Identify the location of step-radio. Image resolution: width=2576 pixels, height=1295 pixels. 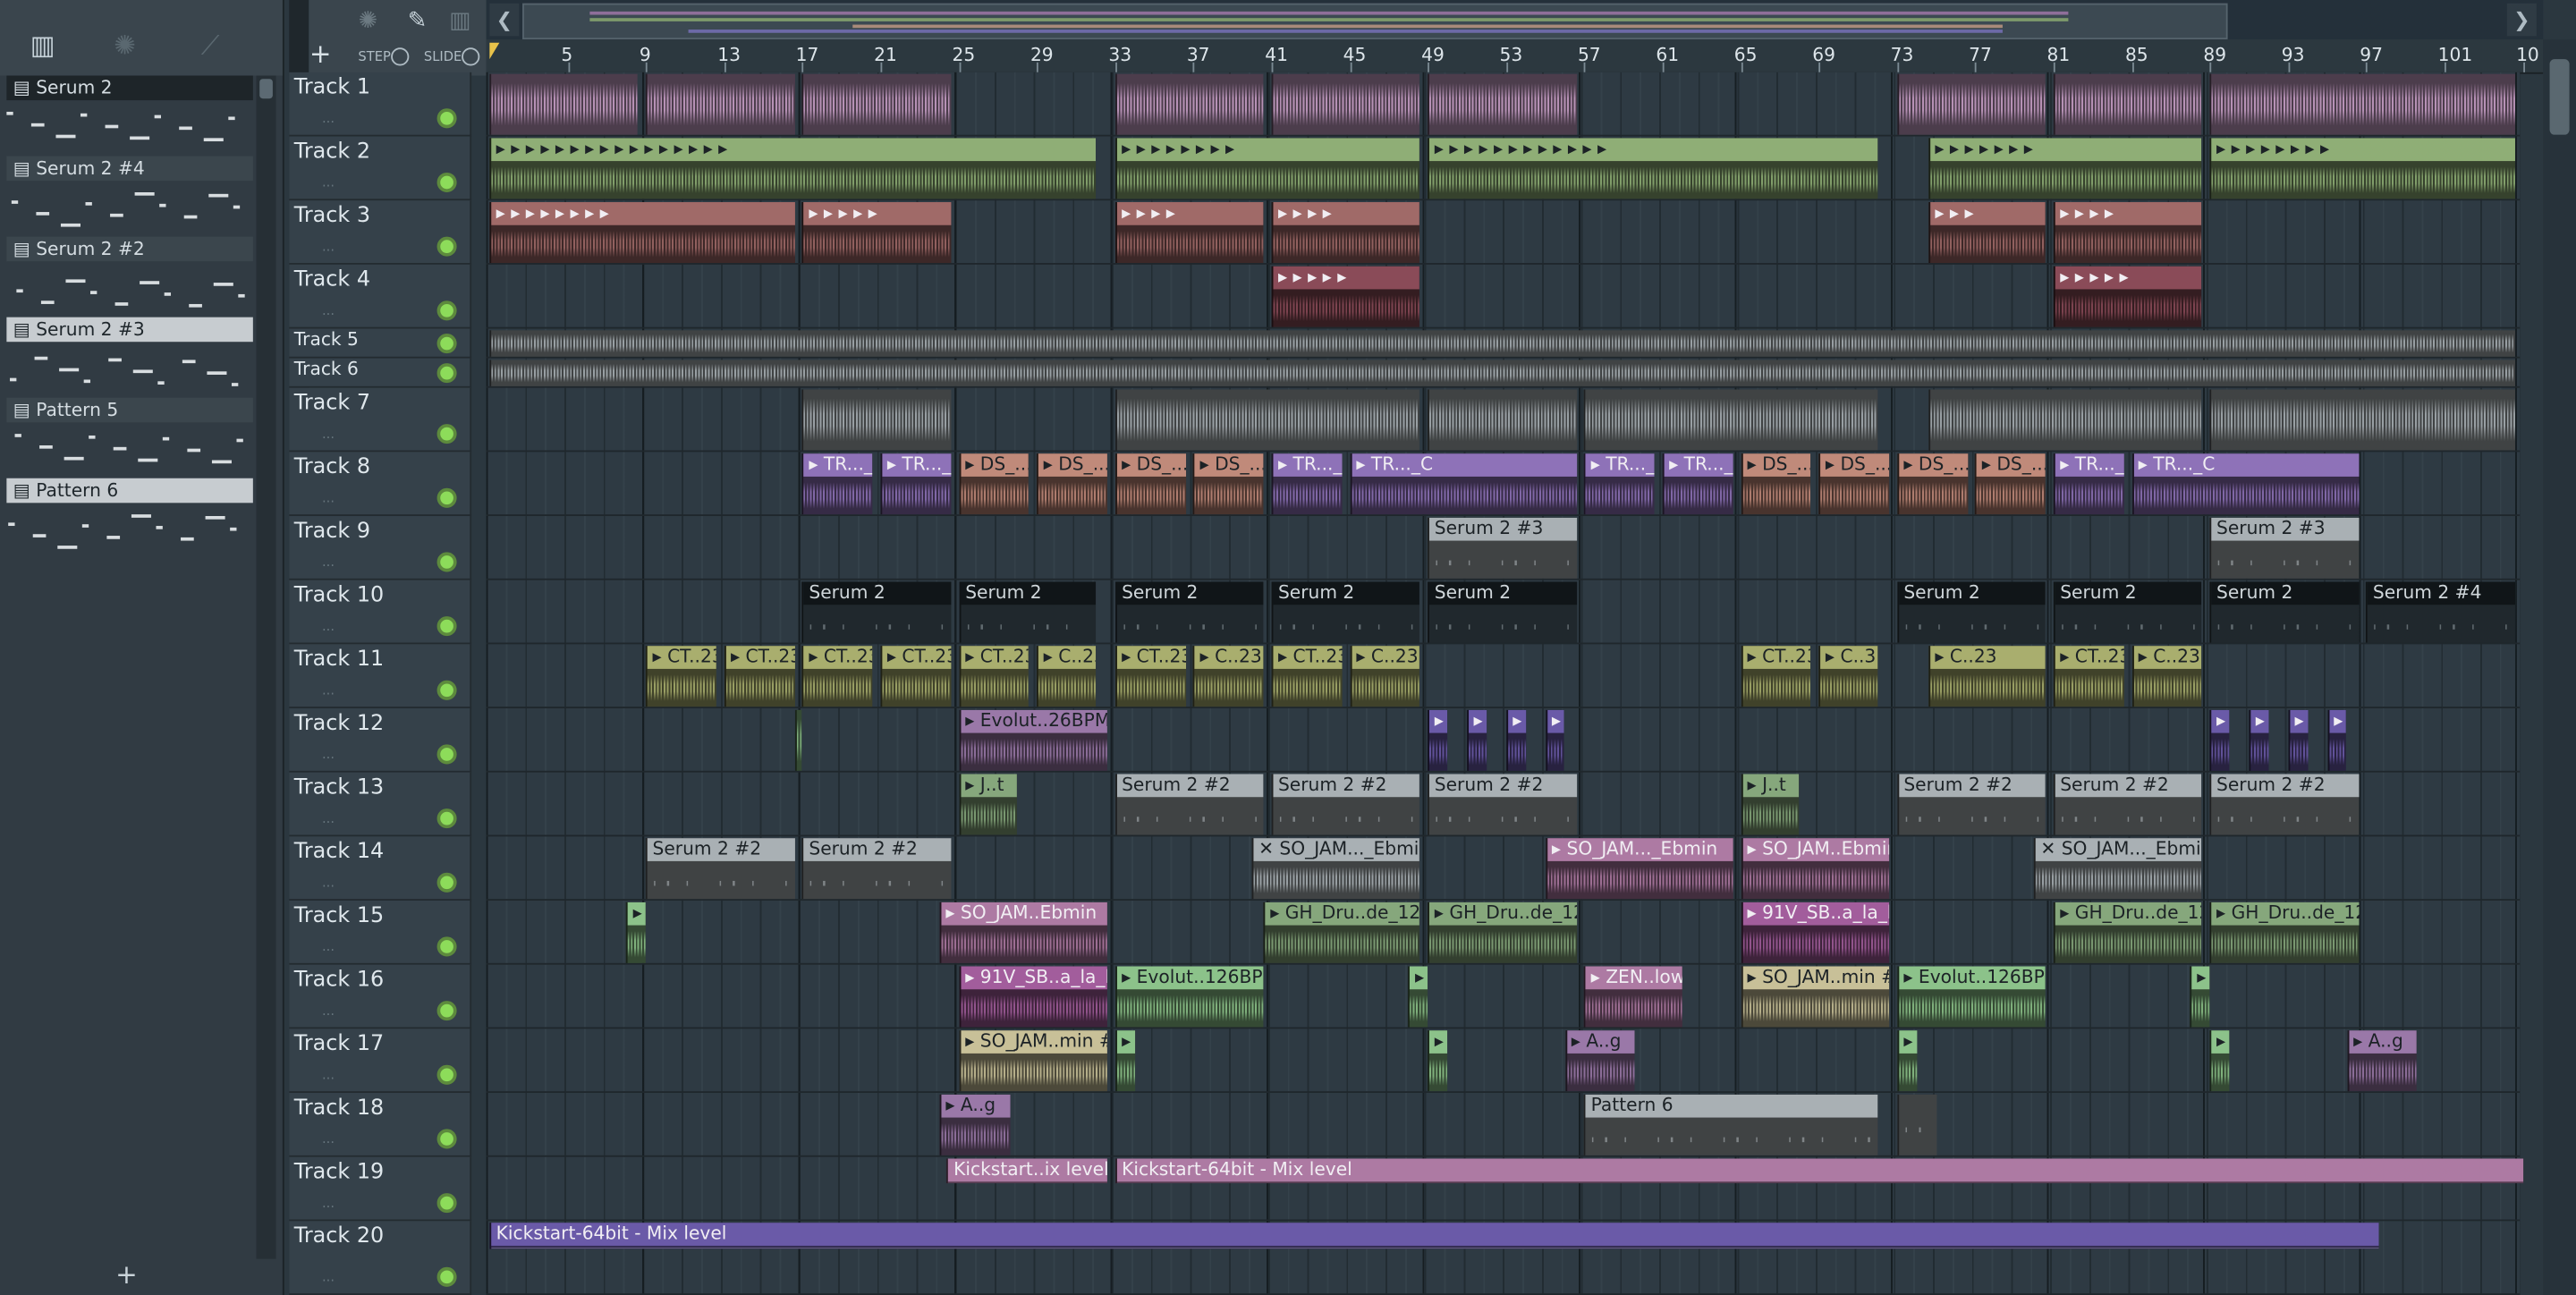
(400, 56).